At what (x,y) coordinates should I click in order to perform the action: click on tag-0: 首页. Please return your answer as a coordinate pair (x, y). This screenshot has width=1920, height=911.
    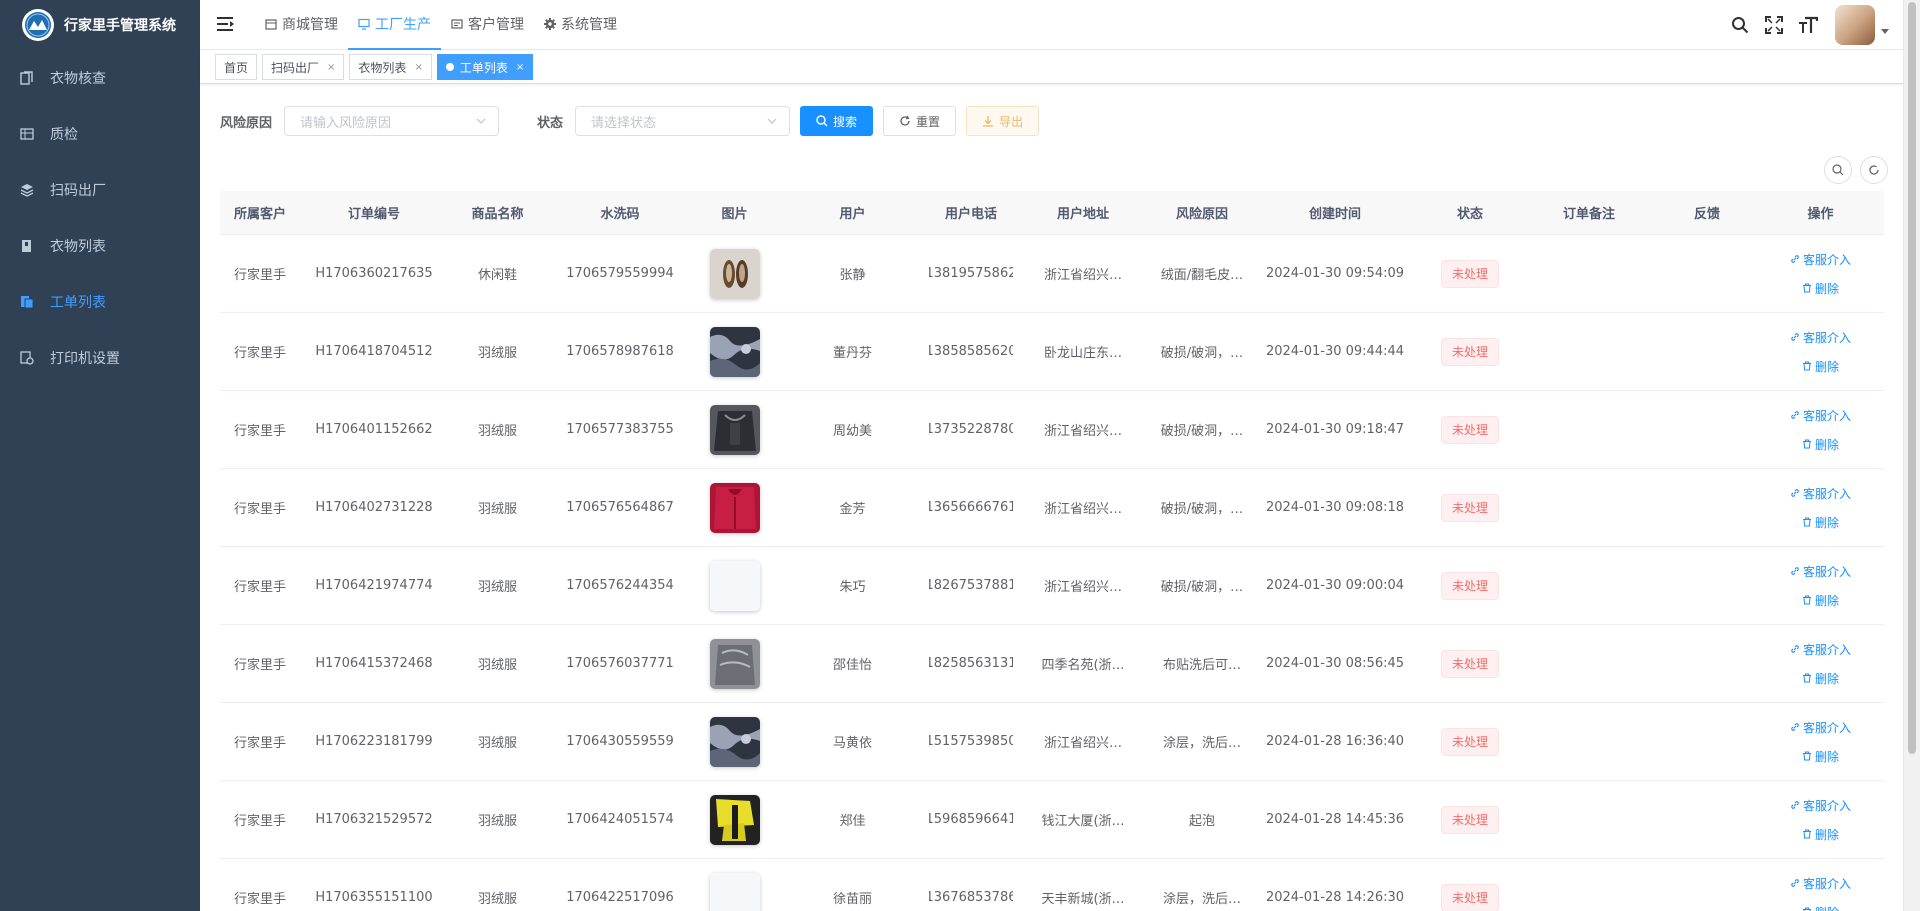
    Looking at the image, I should click on (236, 67).